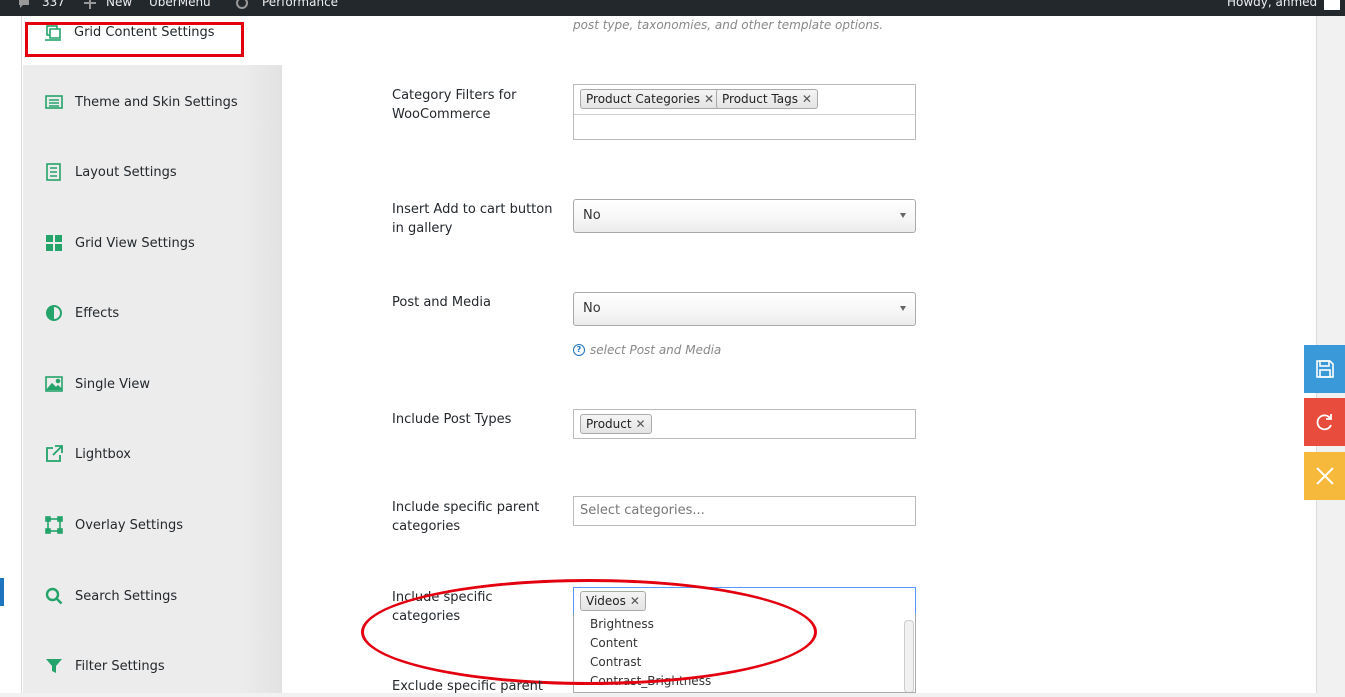 This screenshot has height=697, width=1345. What do you see at coordinates (119, 4) in the screenshot?
I see `new-menu: New` at bounding box center [119, 4].